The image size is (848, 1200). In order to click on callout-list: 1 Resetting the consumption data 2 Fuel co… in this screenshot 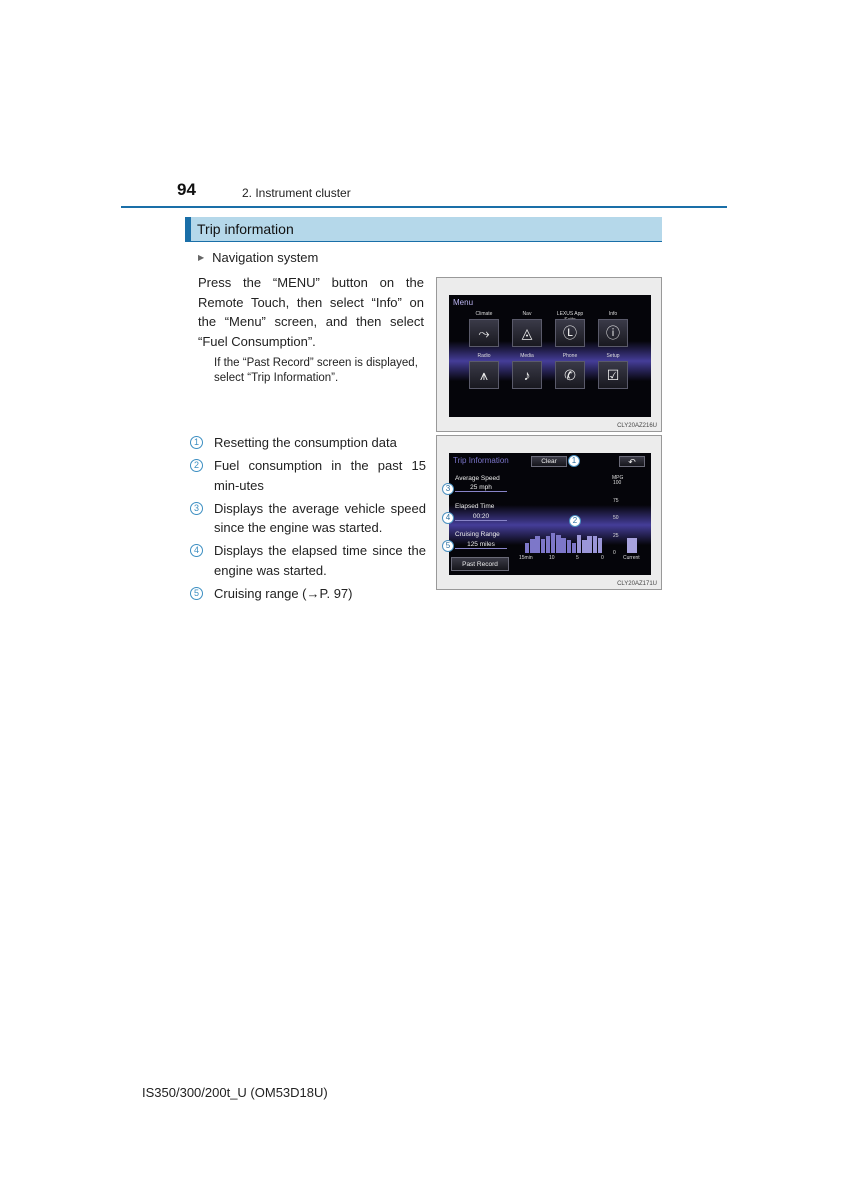, I will do `click(308, 520)`.